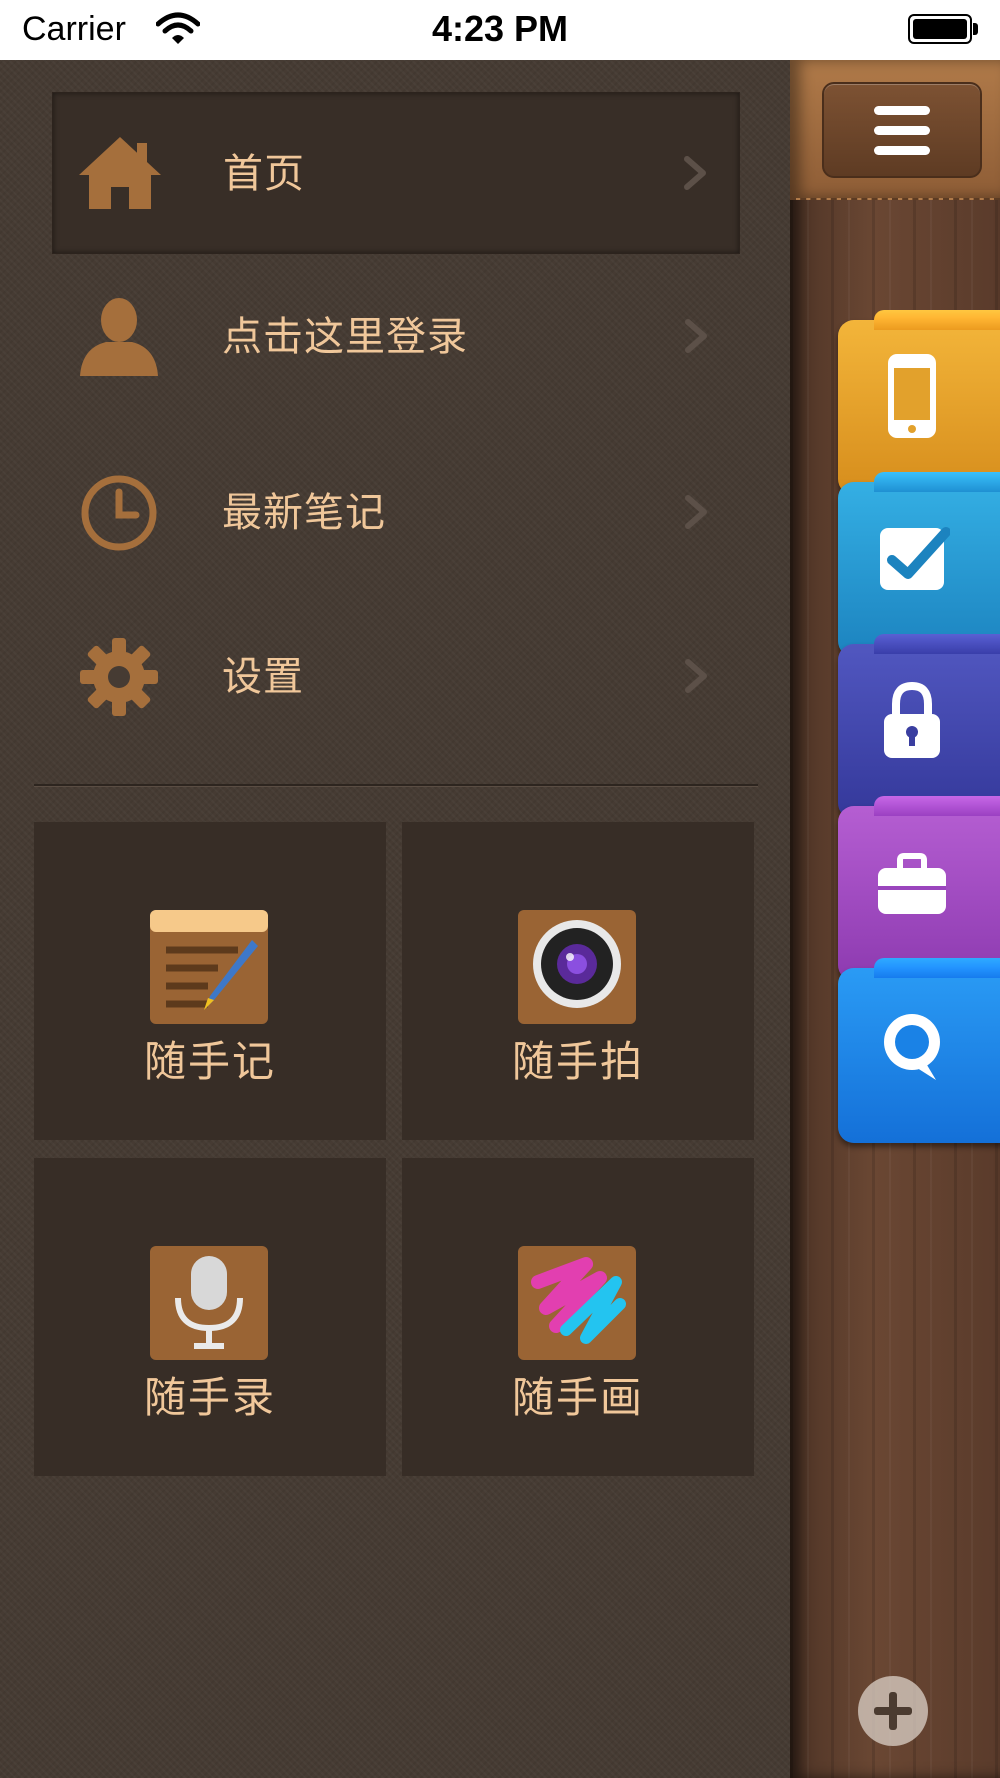 Image resolution: width=1000 pixels, height=1778 pixels. I want to click on menu-divider, so click(396, 785).